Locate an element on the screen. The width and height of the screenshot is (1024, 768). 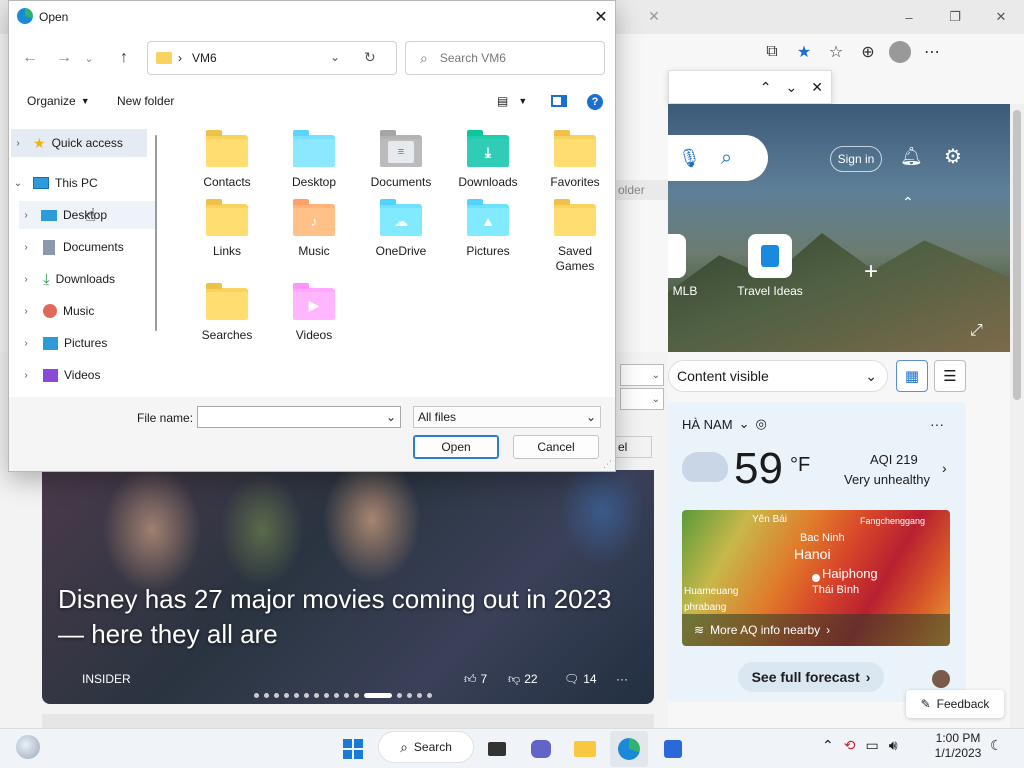
open-button: Open is located at coordinates (456, 447).